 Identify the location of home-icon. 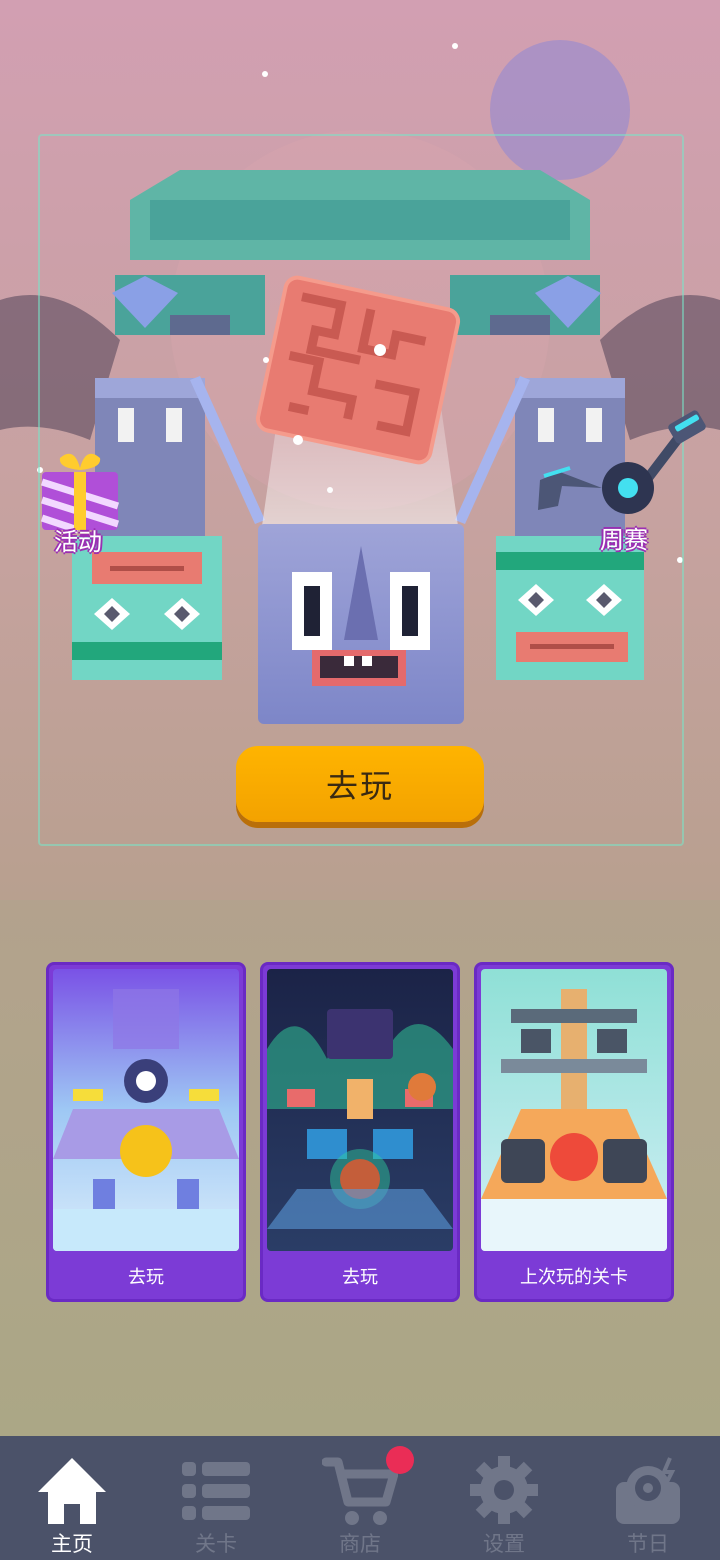
(72, 1491).